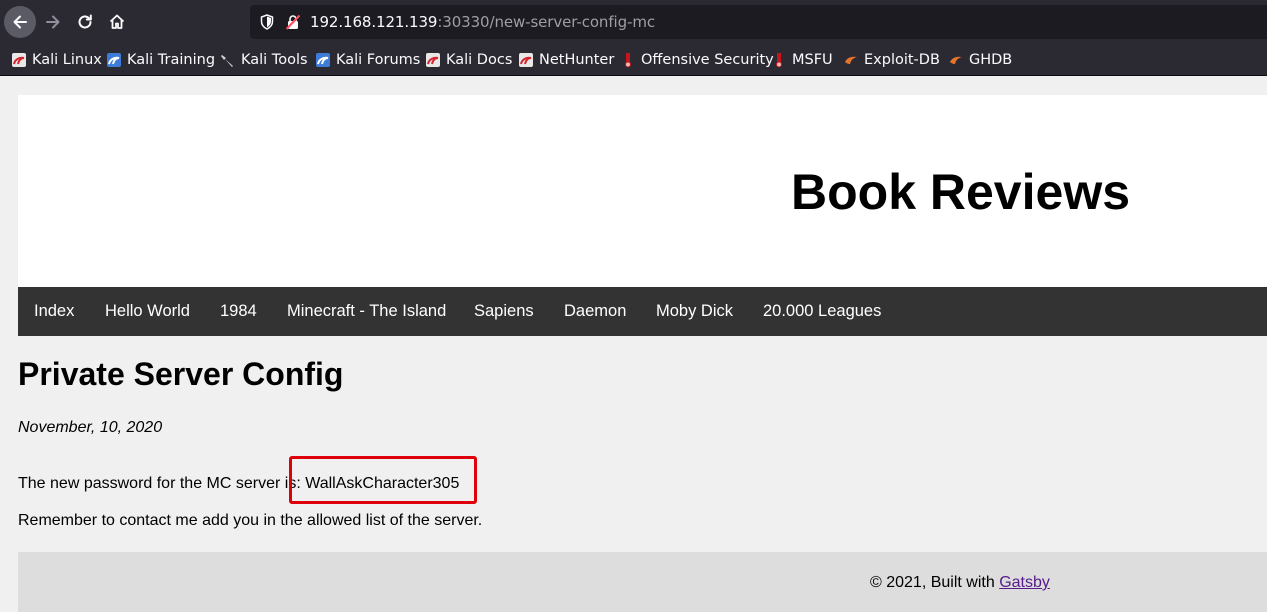  What do you see at coordinates (642, 582) in the screenshot?
I see `site-footer: © 2021, Built with Gatsby` at bounding box center [642, 582].